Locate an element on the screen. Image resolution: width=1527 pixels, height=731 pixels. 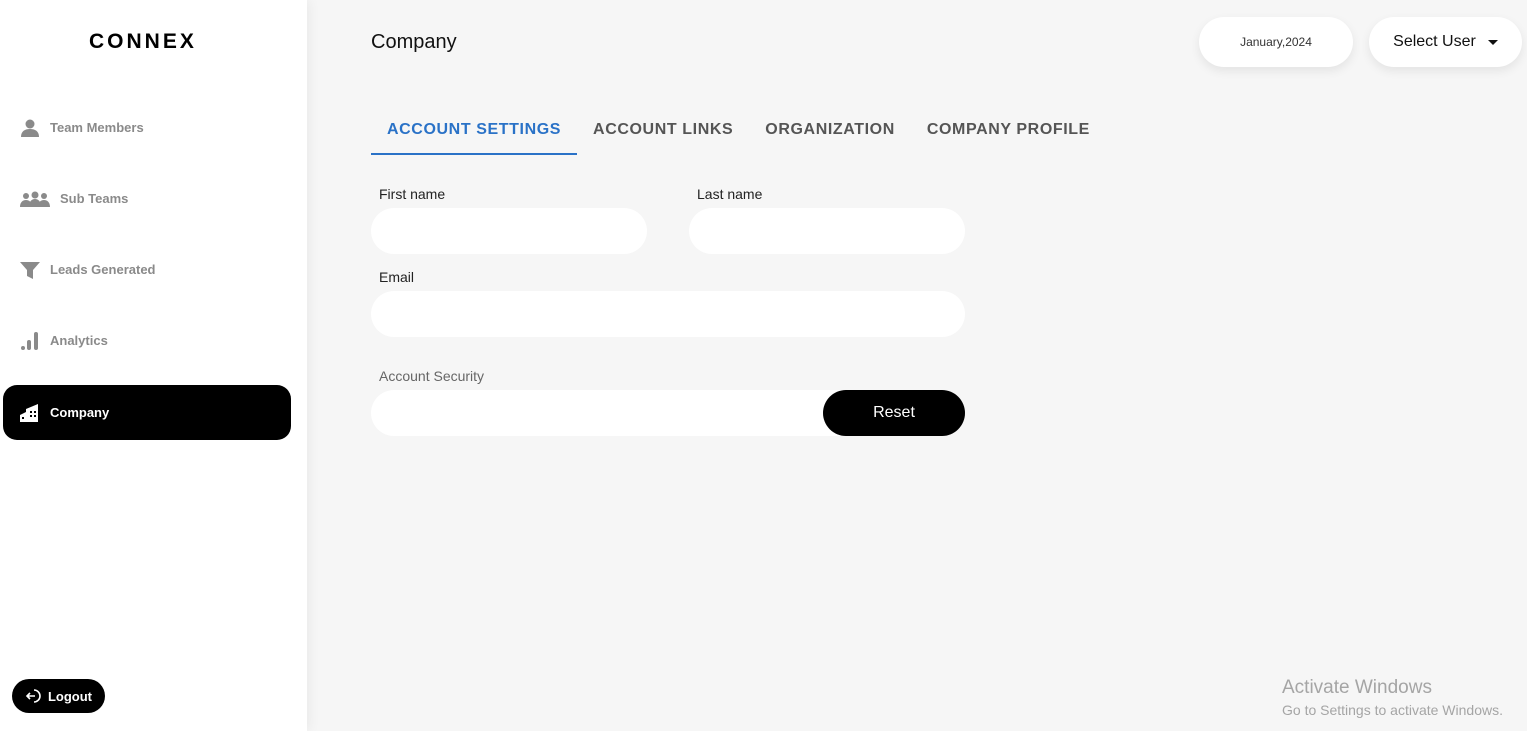
logout-button: Logout is located at coordinates (58, 696).